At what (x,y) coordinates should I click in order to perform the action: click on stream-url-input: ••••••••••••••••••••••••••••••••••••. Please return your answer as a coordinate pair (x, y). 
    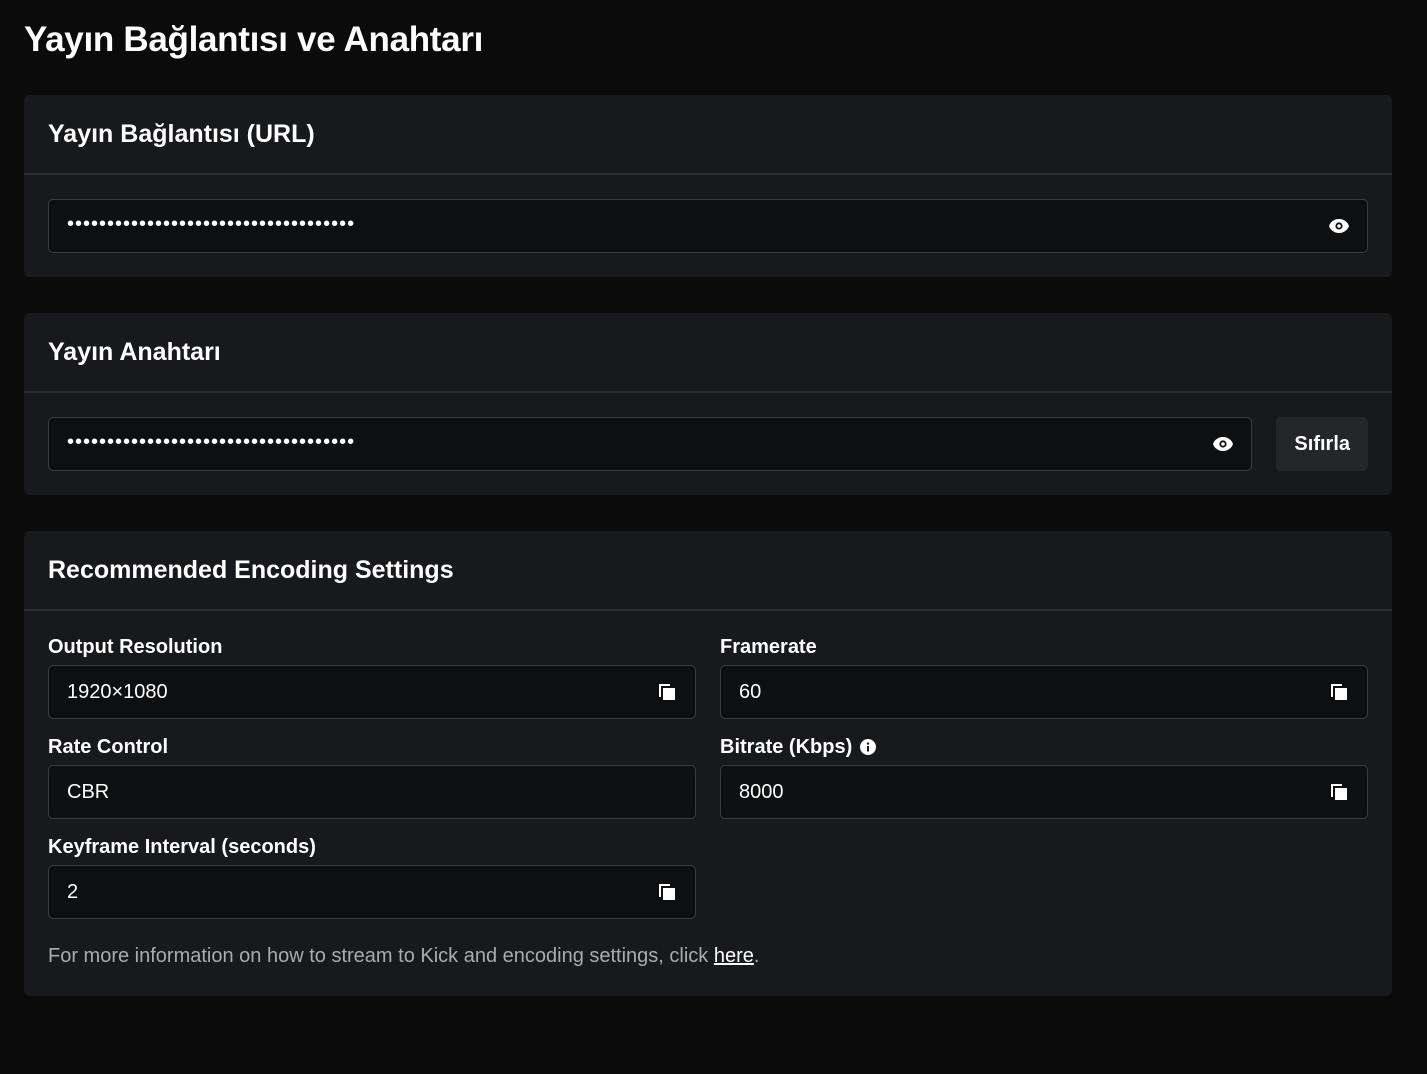
    Looking at the image, I should click on (708, 226).